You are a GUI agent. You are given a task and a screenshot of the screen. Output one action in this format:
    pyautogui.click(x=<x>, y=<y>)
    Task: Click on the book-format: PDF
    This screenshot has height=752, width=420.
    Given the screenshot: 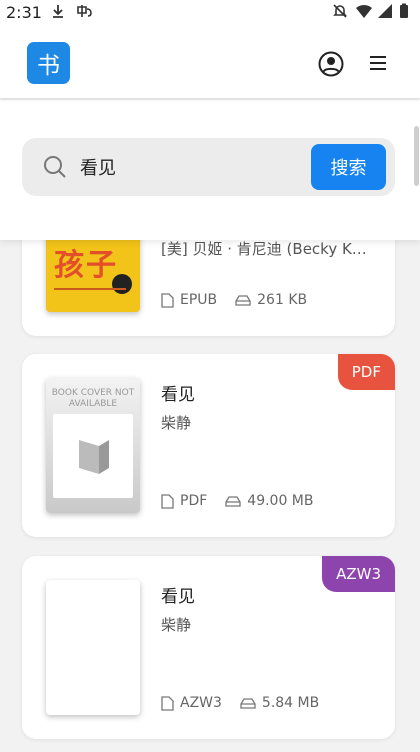 What is the action you would take?
    pyautogui.click(x=194, y=501)
    